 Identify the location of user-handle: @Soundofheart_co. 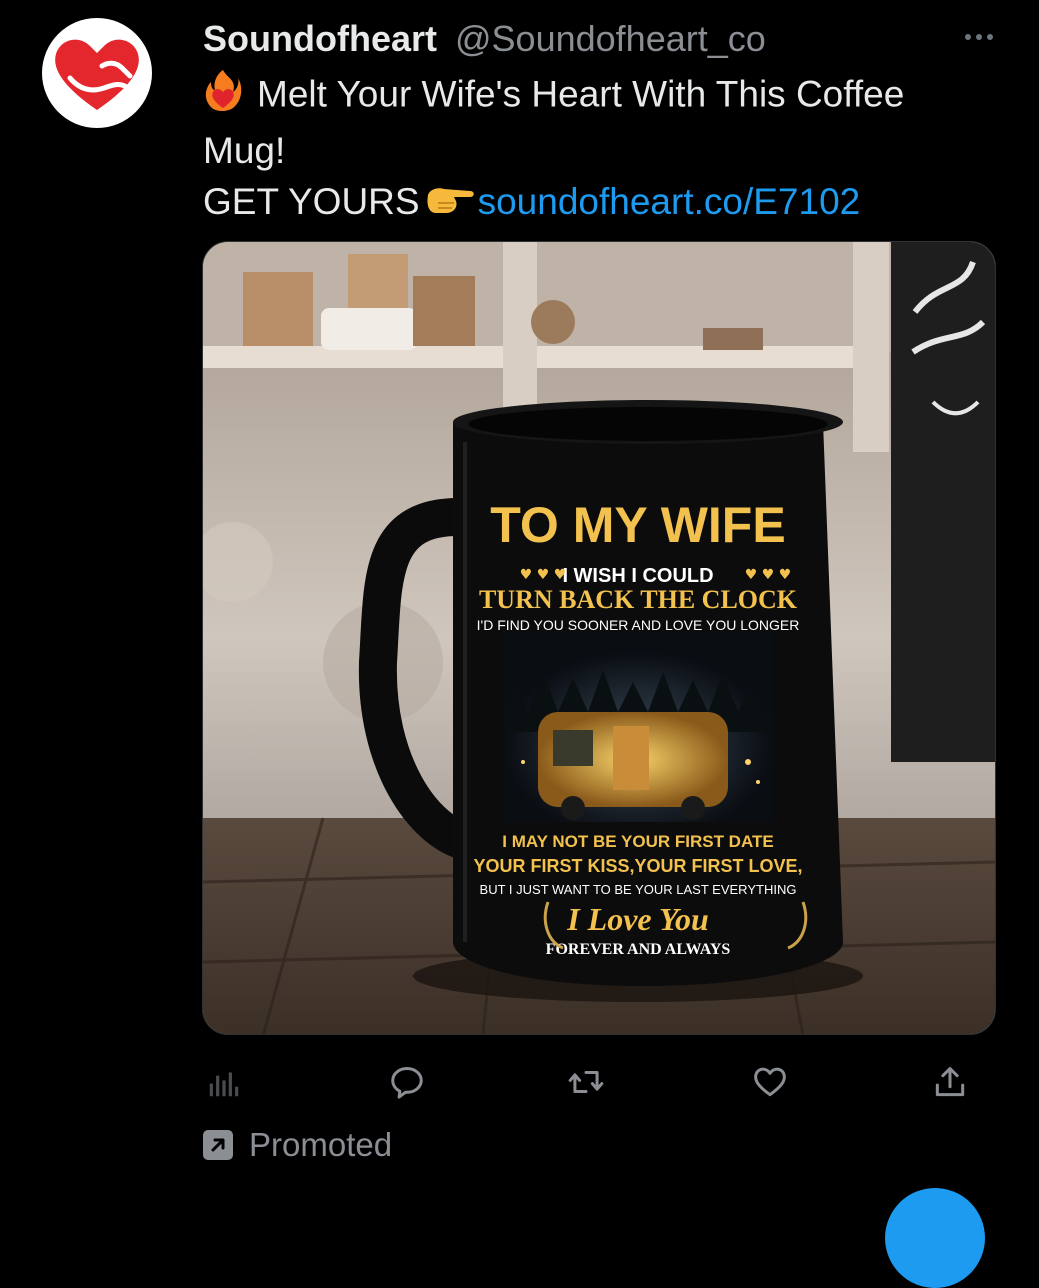
(610, 38).